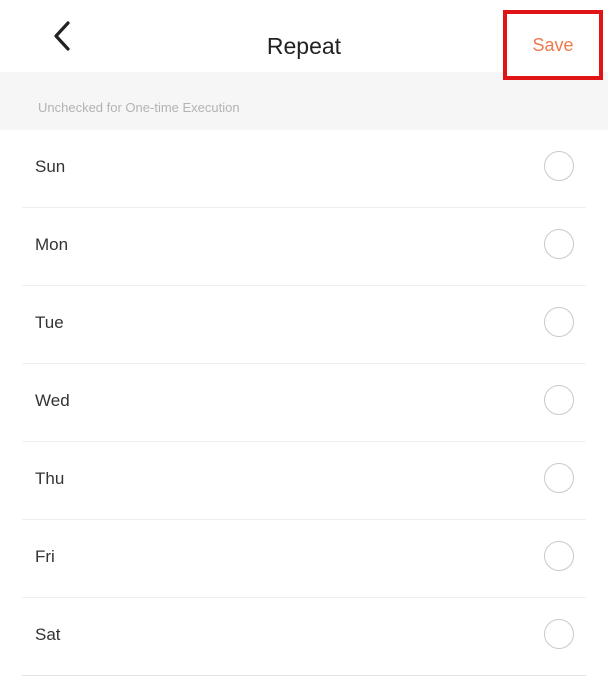 The height and width of the screenshot is (685, 608). I want to click on day-row-wed: Wed, so click(304, 403).